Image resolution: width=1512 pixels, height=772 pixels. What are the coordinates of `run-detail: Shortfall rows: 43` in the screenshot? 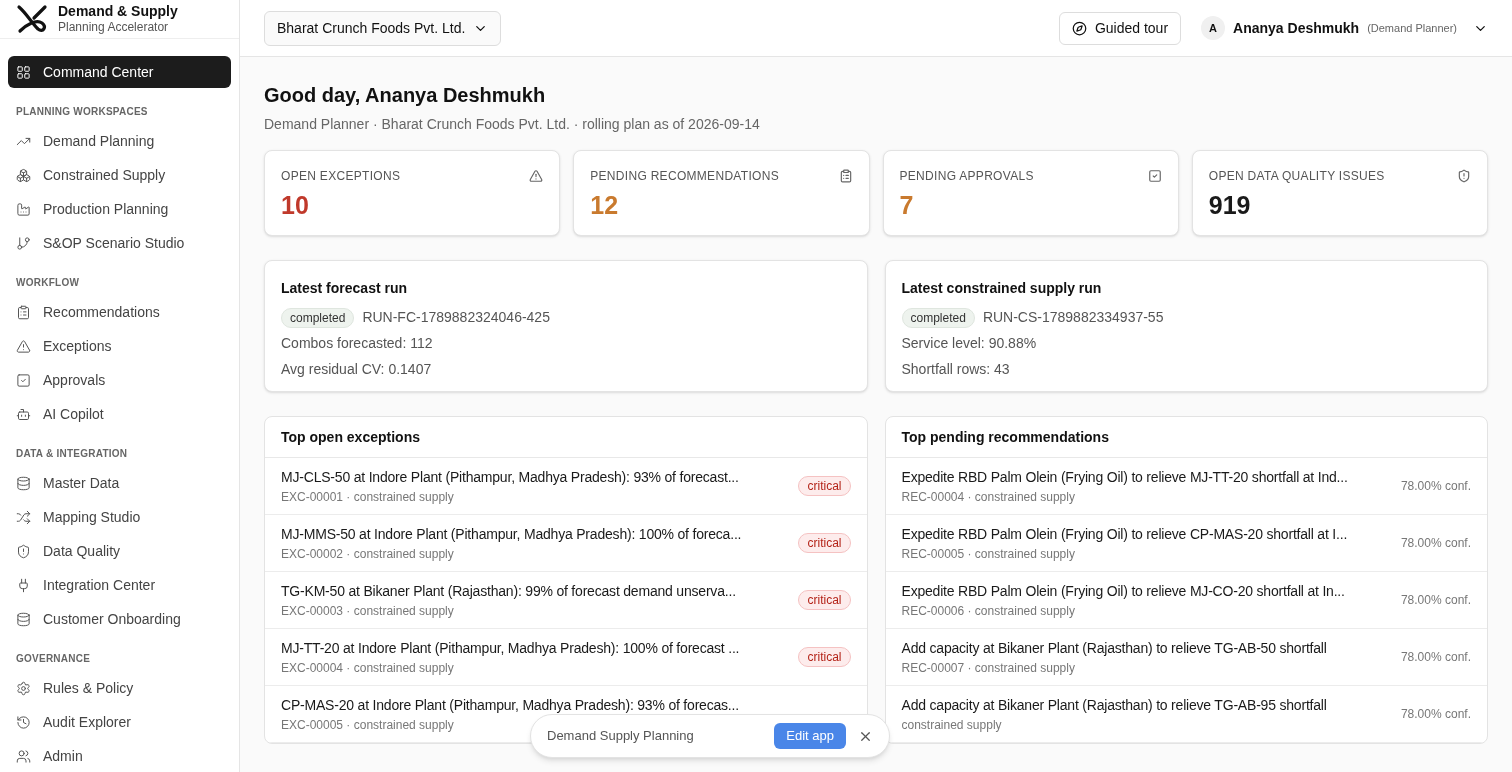 It's located at (956, 369).